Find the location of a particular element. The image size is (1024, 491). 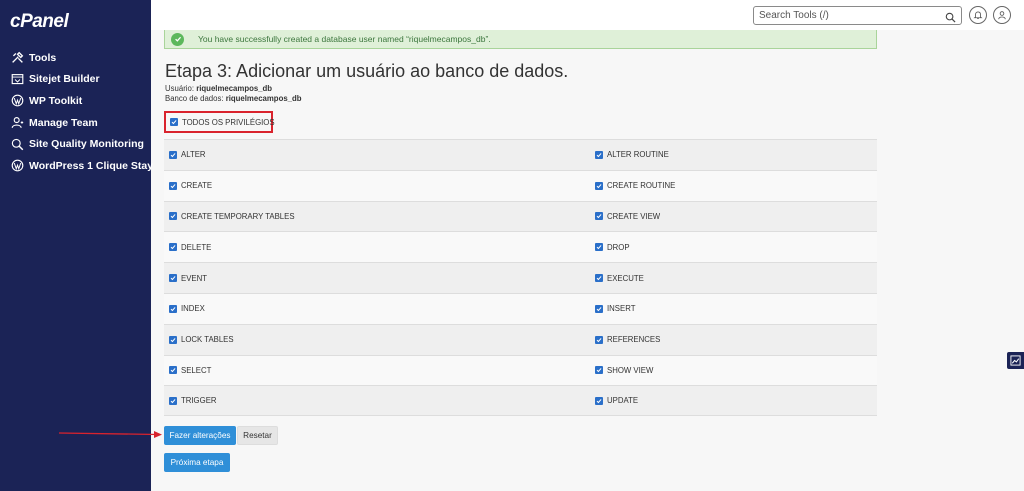

privilege-event: EVENT is located at coordinates (188, 278).